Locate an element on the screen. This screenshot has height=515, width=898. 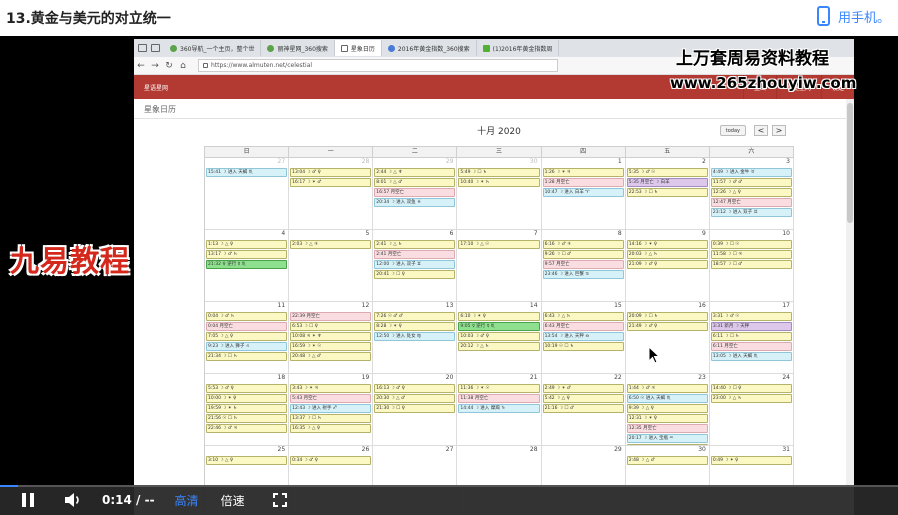
calendar-event: 20:17 ☽ 进入 宝瓶 ♒ is located at coordinates (667, 438).